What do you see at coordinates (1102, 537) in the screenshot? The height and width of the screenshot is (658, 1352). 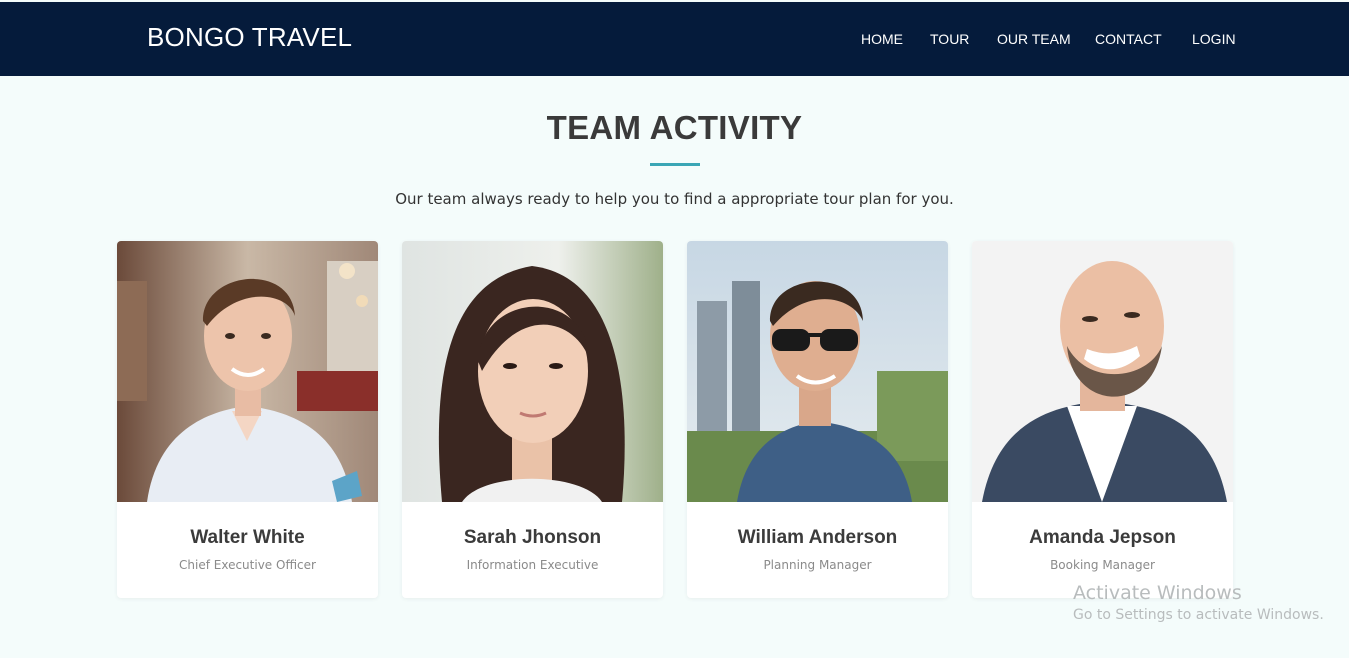 I see `member-name: Amanda Jepson` at bounding box center [1102, 537].